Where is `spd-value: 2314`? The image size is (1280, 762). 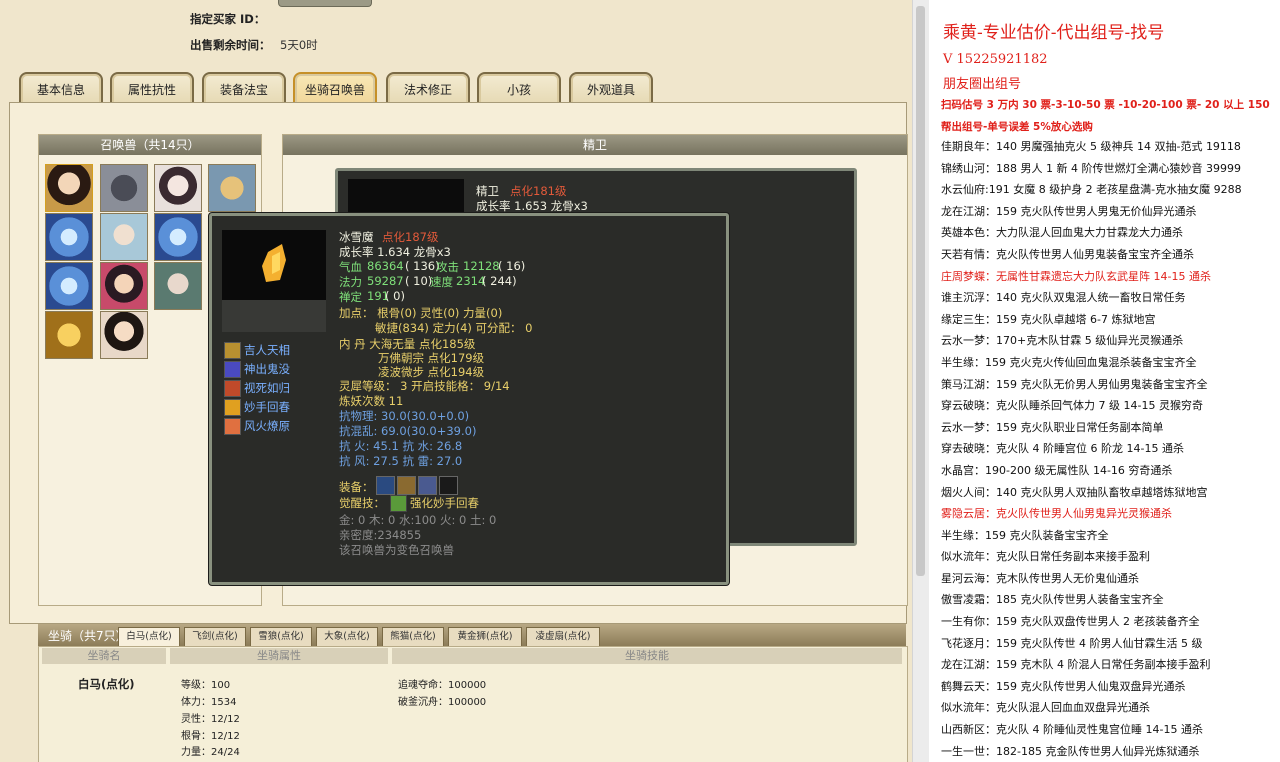
spd-value: 2314 is located at coordinates (471, 281).